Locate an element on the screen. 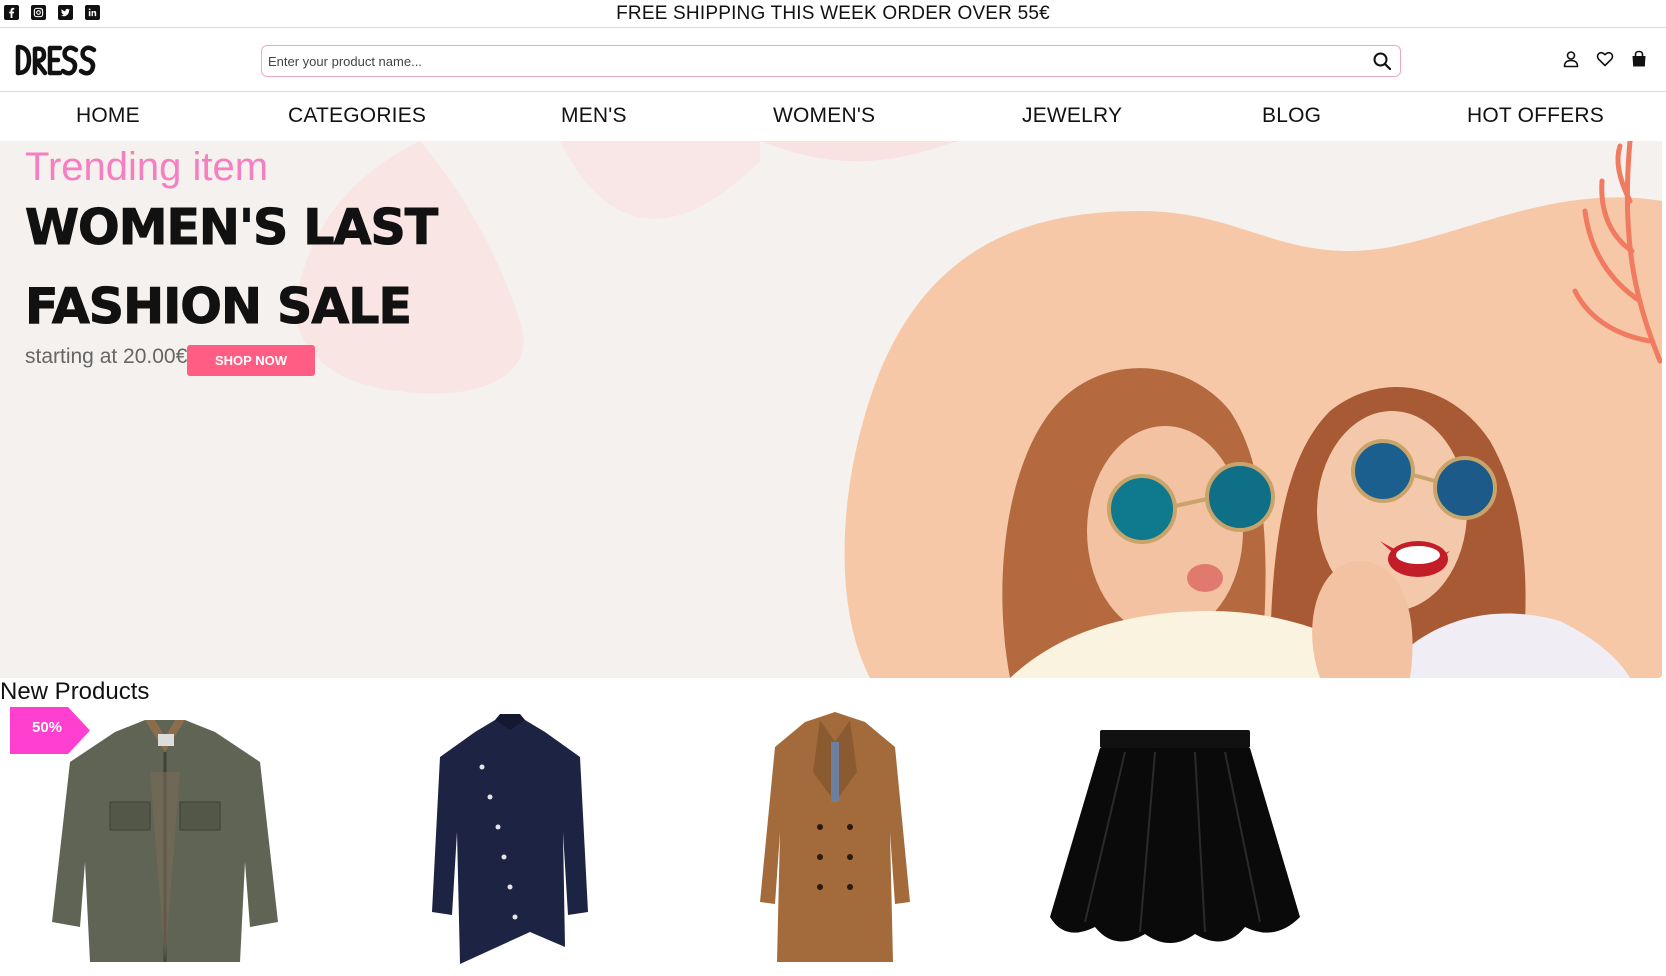 This screenshot has height=976, width=1666. nav-item-mens: MEN'S is located at coordinates (594, 116).